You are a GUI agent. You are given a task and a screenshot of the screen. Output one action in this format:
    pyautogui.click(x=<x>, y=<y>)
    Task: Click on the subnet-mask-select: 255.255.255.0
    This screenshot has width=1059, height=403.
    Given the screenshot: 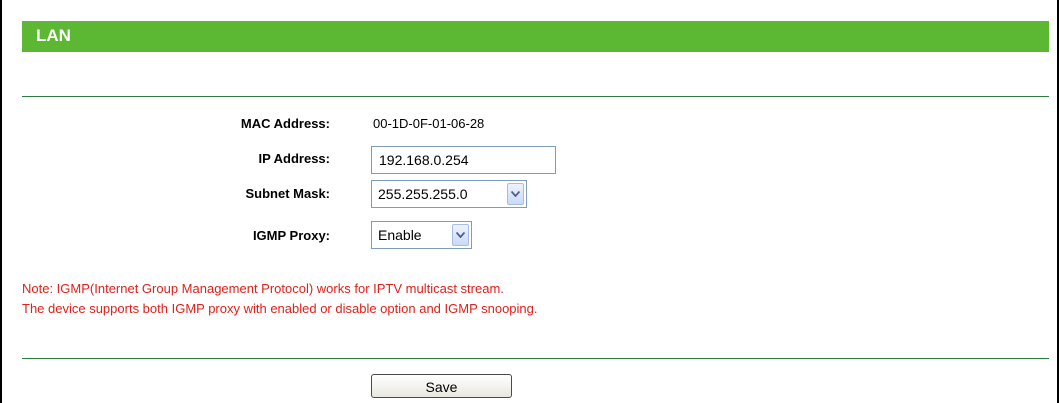 What is the action you would take?
    pyautogui.click(x=449, y=194)
    